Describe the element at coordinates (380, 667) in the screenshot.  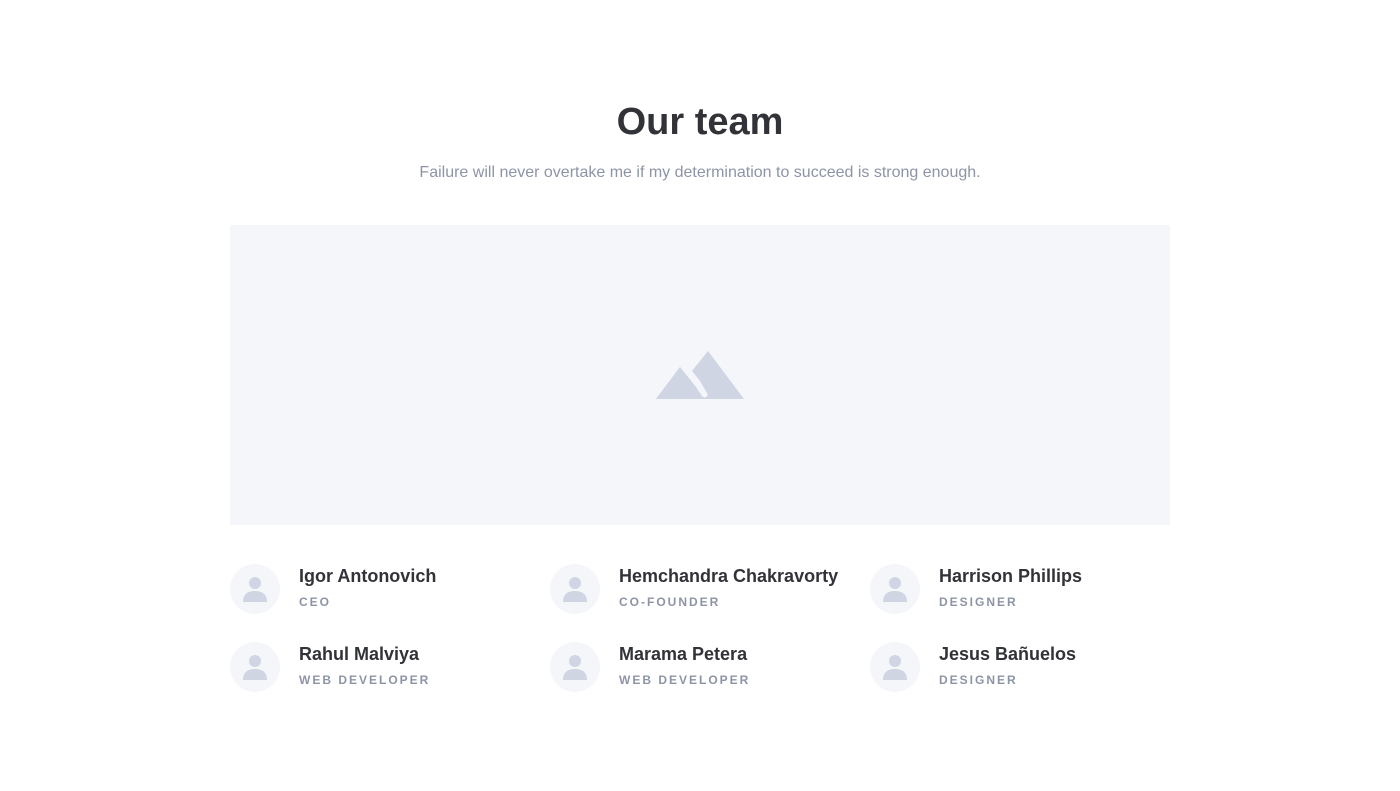
I see `team-member-card: Rahul Malviya WEB DEVELOPER` at that location.